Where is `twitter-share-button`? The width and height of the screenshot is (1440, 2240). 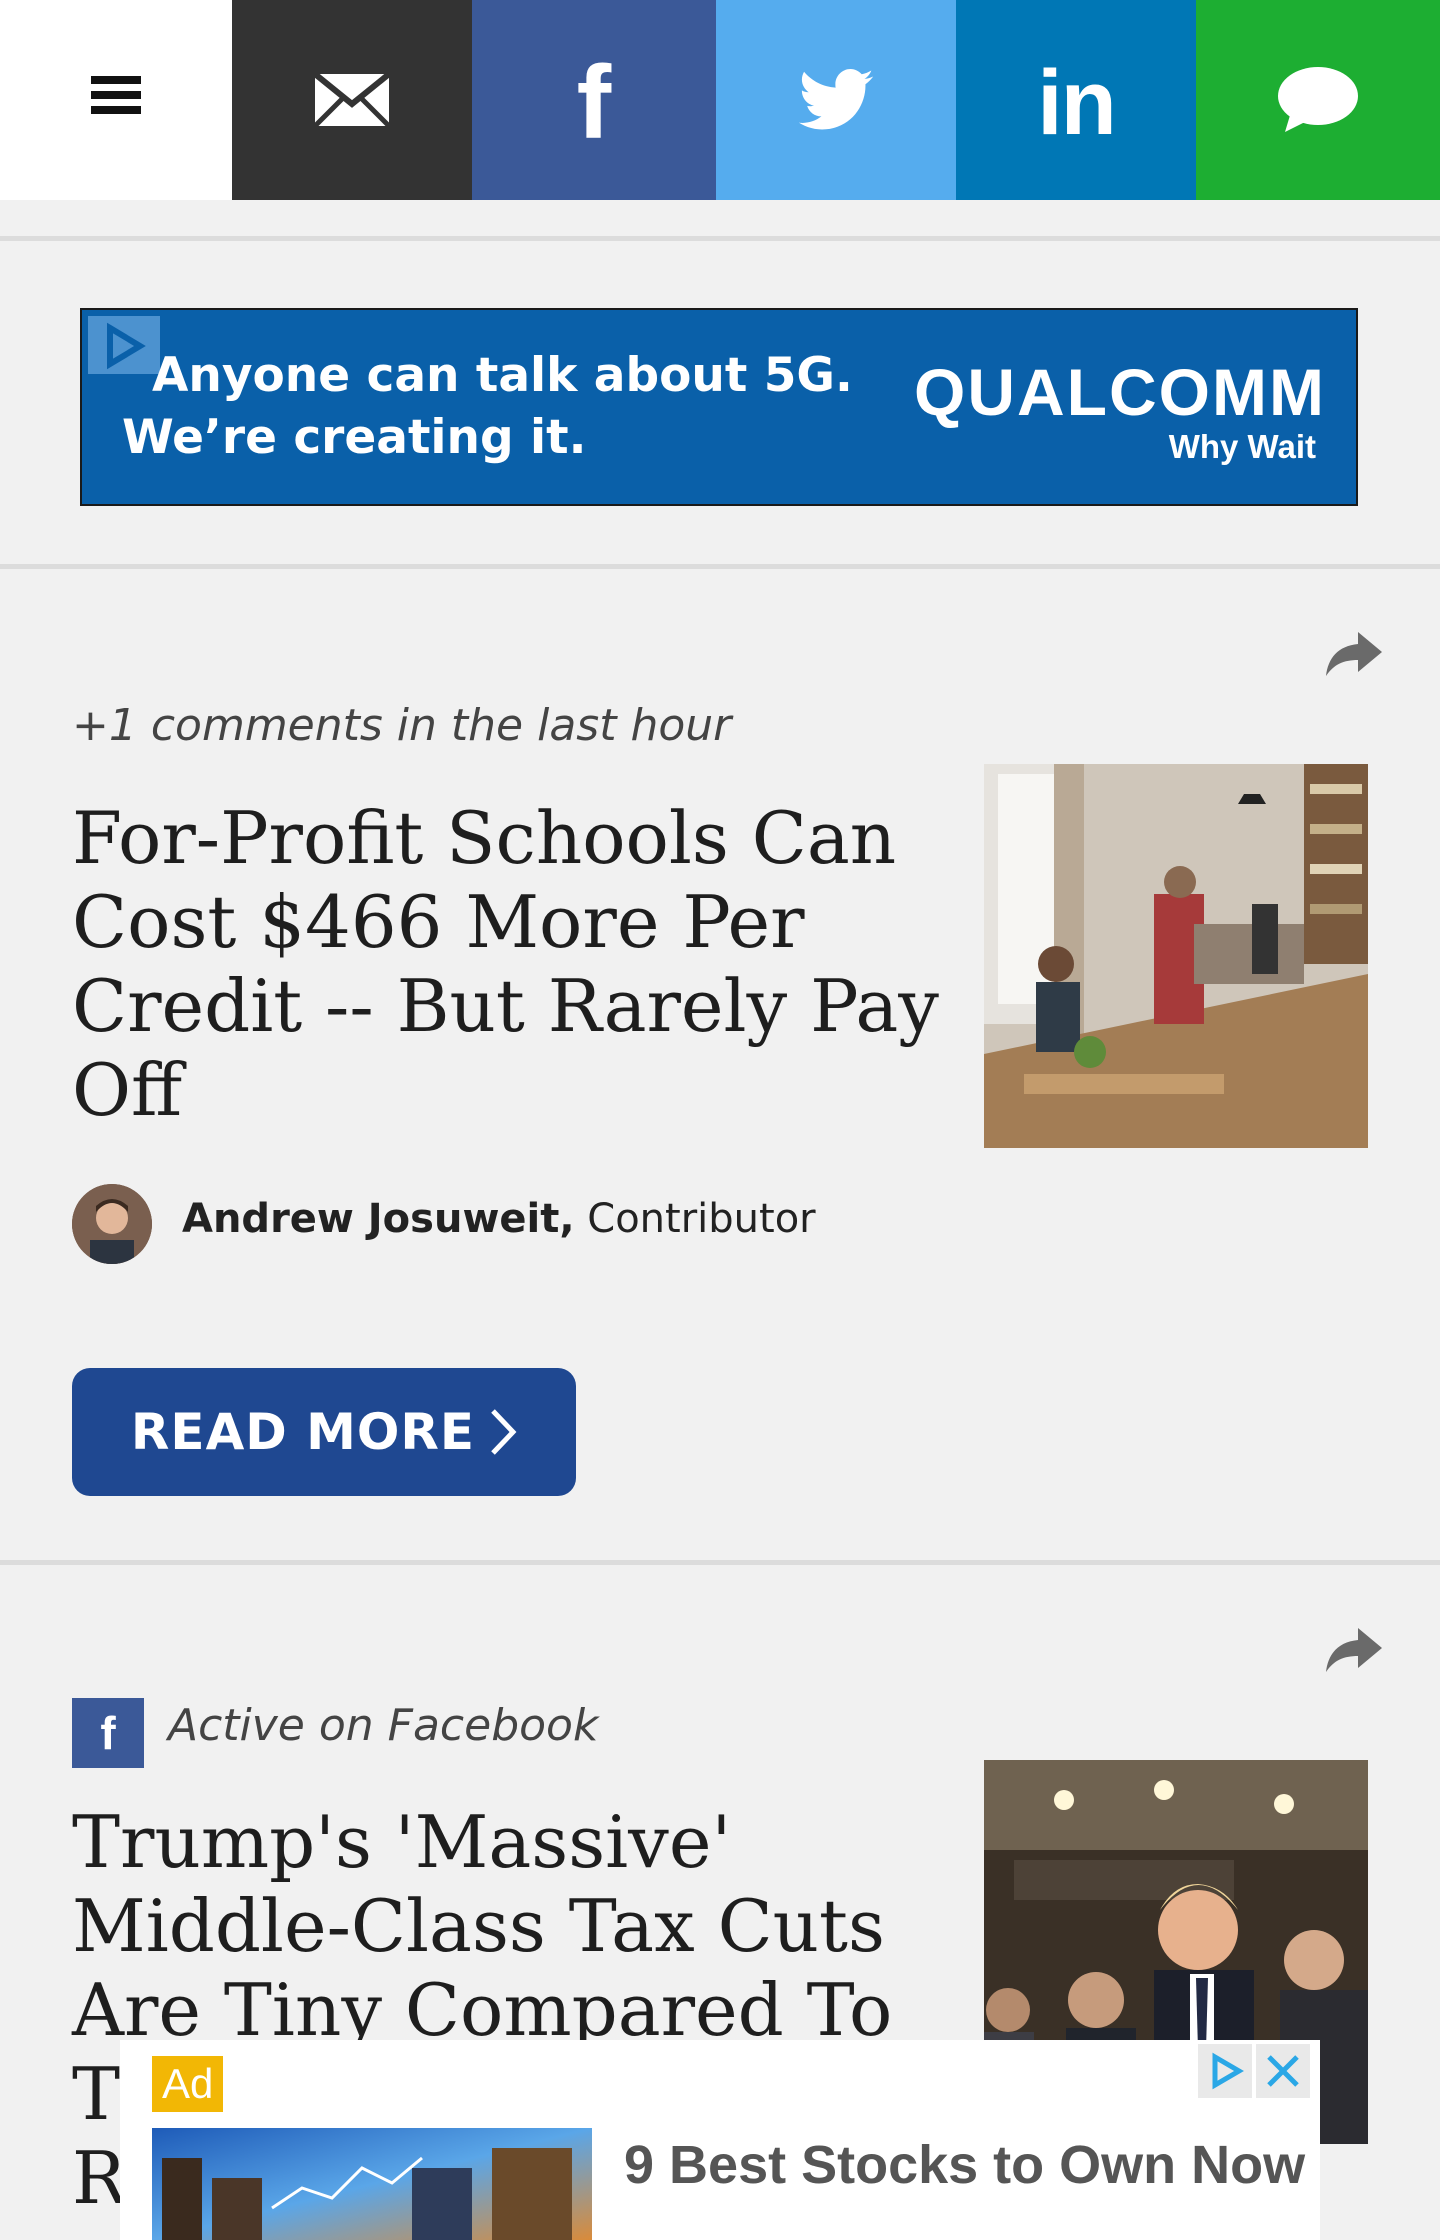 twitter-share-button is located at coordinates (836, 100).